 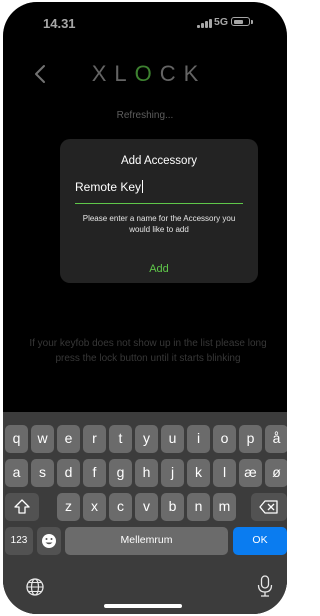 I want to click on microphone-icon, so click(x=265, y=586).